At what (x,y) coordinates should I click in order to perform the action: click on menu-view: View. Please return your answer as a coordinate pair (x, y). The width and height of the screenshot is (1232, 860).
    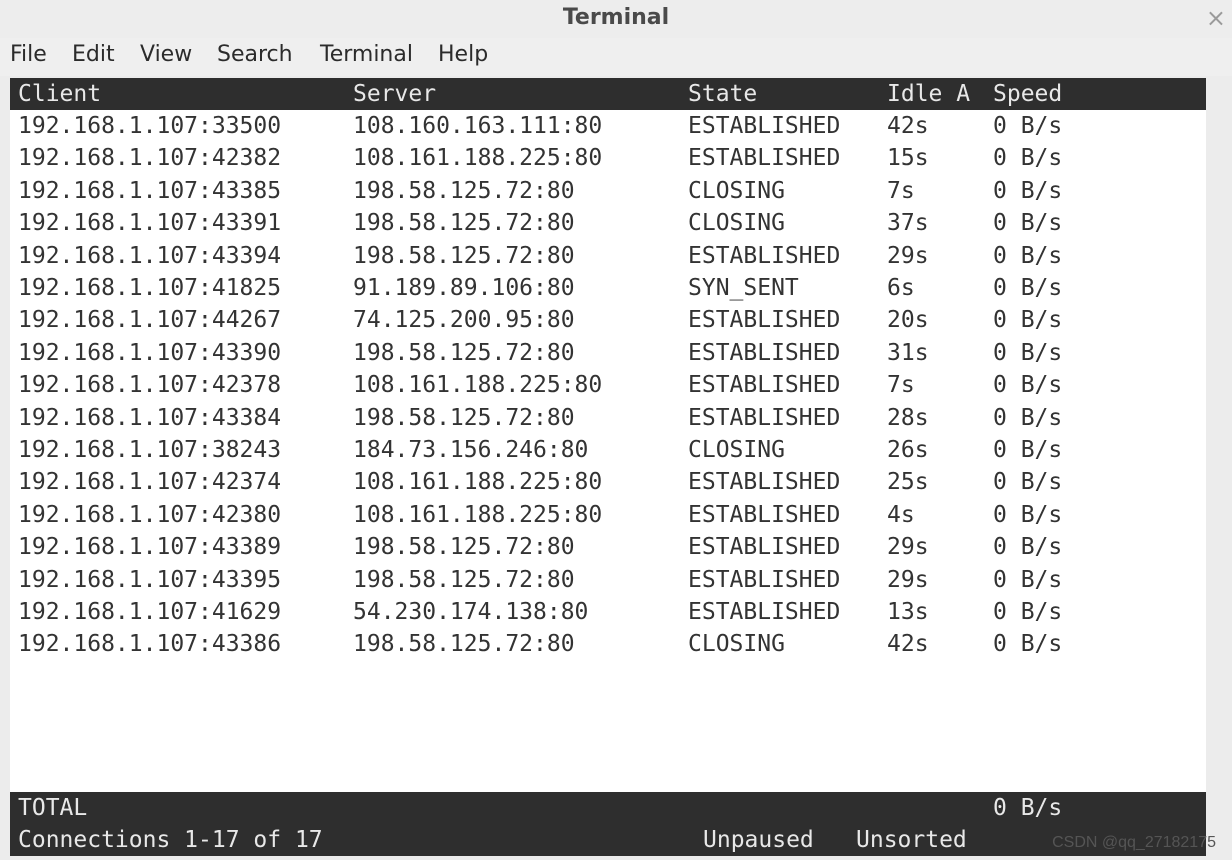
    Looking at the image, I should click on (166, 54).